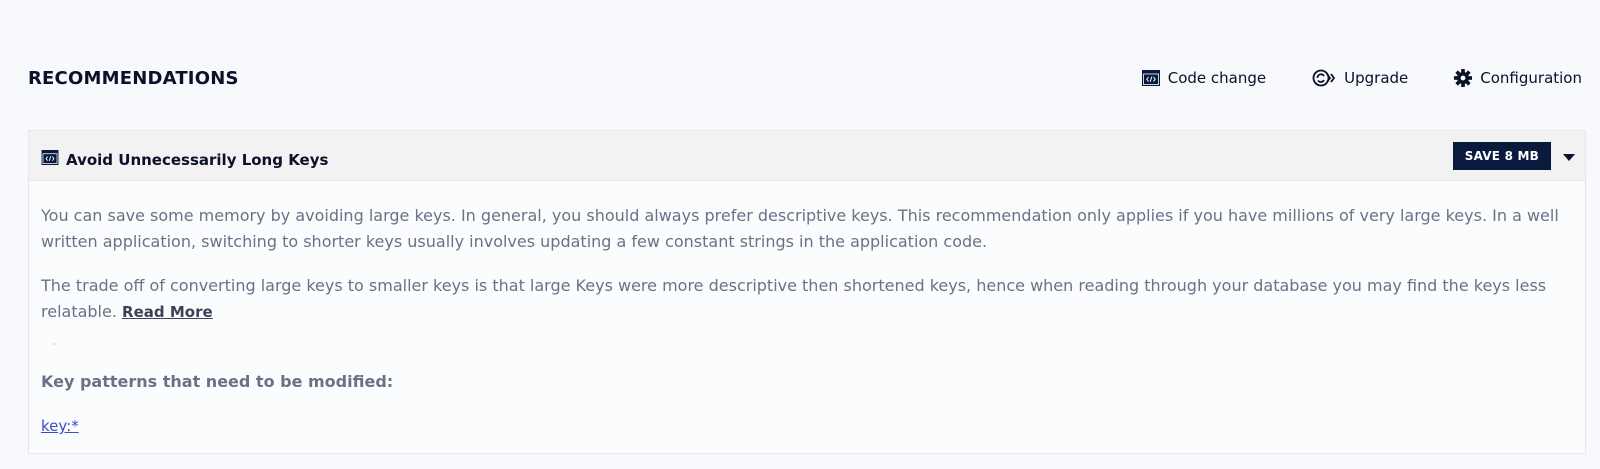 The image size is (1600, 469). I want to click on filter-legend: Code change Upgrade Configuration, so click(1361, 78).